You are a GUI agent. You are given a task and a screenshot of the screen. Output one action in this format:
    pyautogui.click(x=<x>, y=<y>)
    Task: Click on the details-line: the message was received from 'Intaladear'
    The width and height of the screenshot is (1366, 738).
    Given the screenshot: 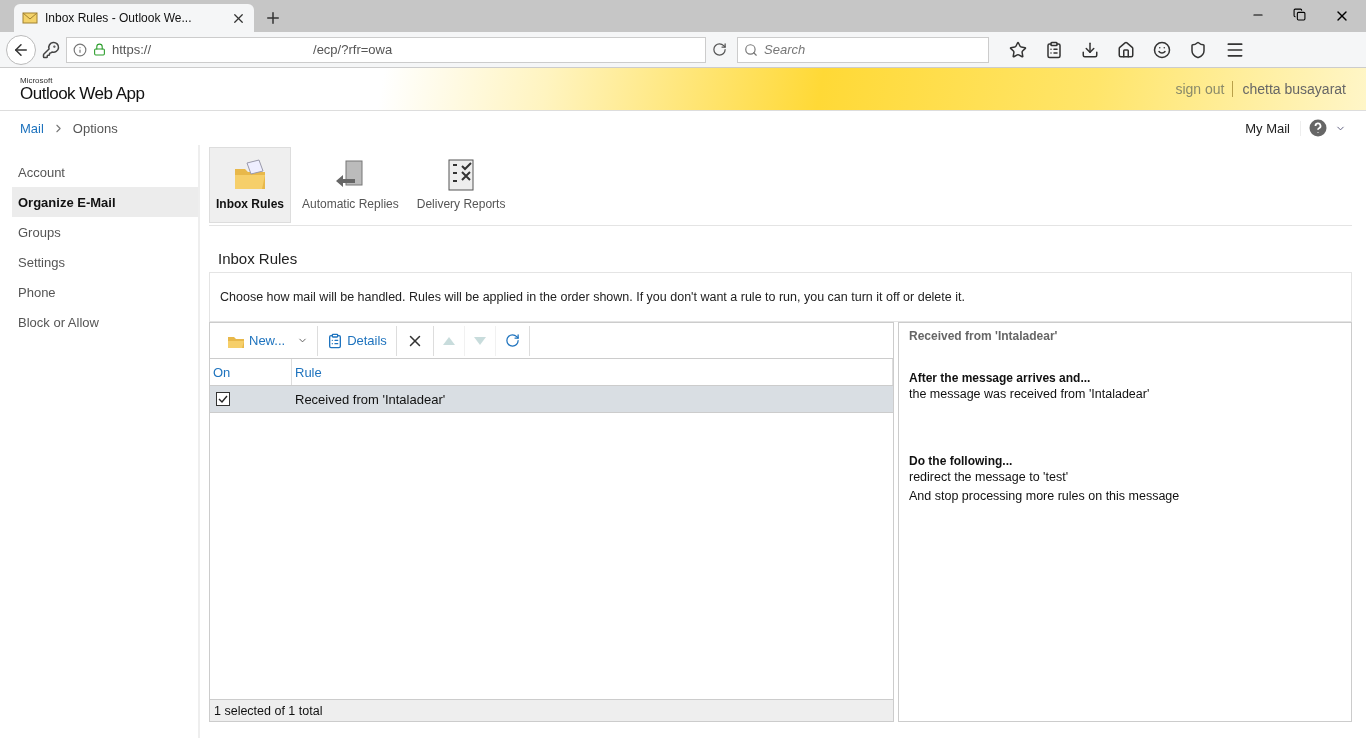 What is the action you would take?
    pyautogui.click(x=1030, y=394)
    